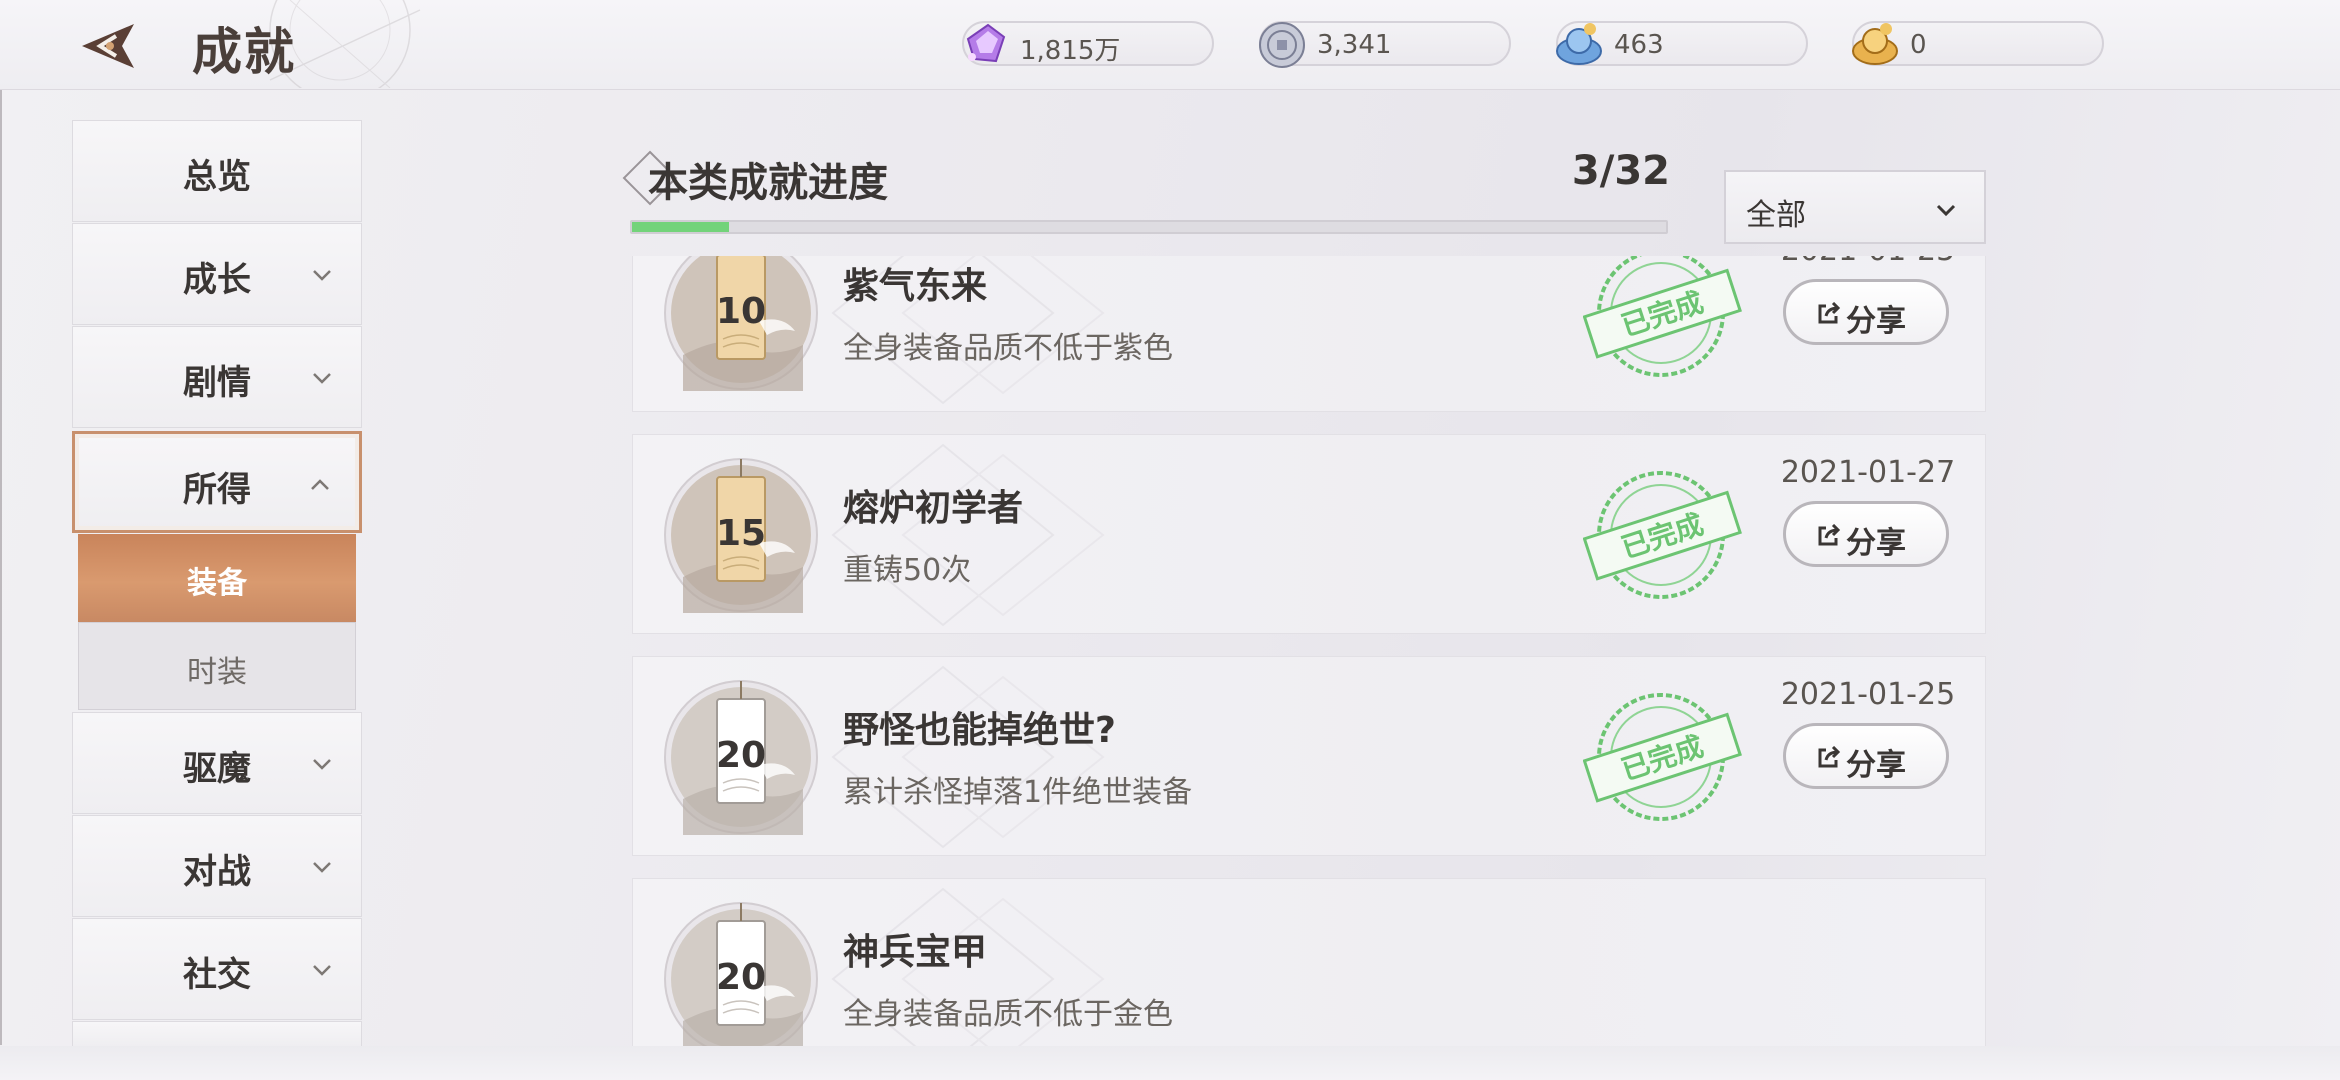  I want to click on sidebar-item-partial, so click(217, 1034).